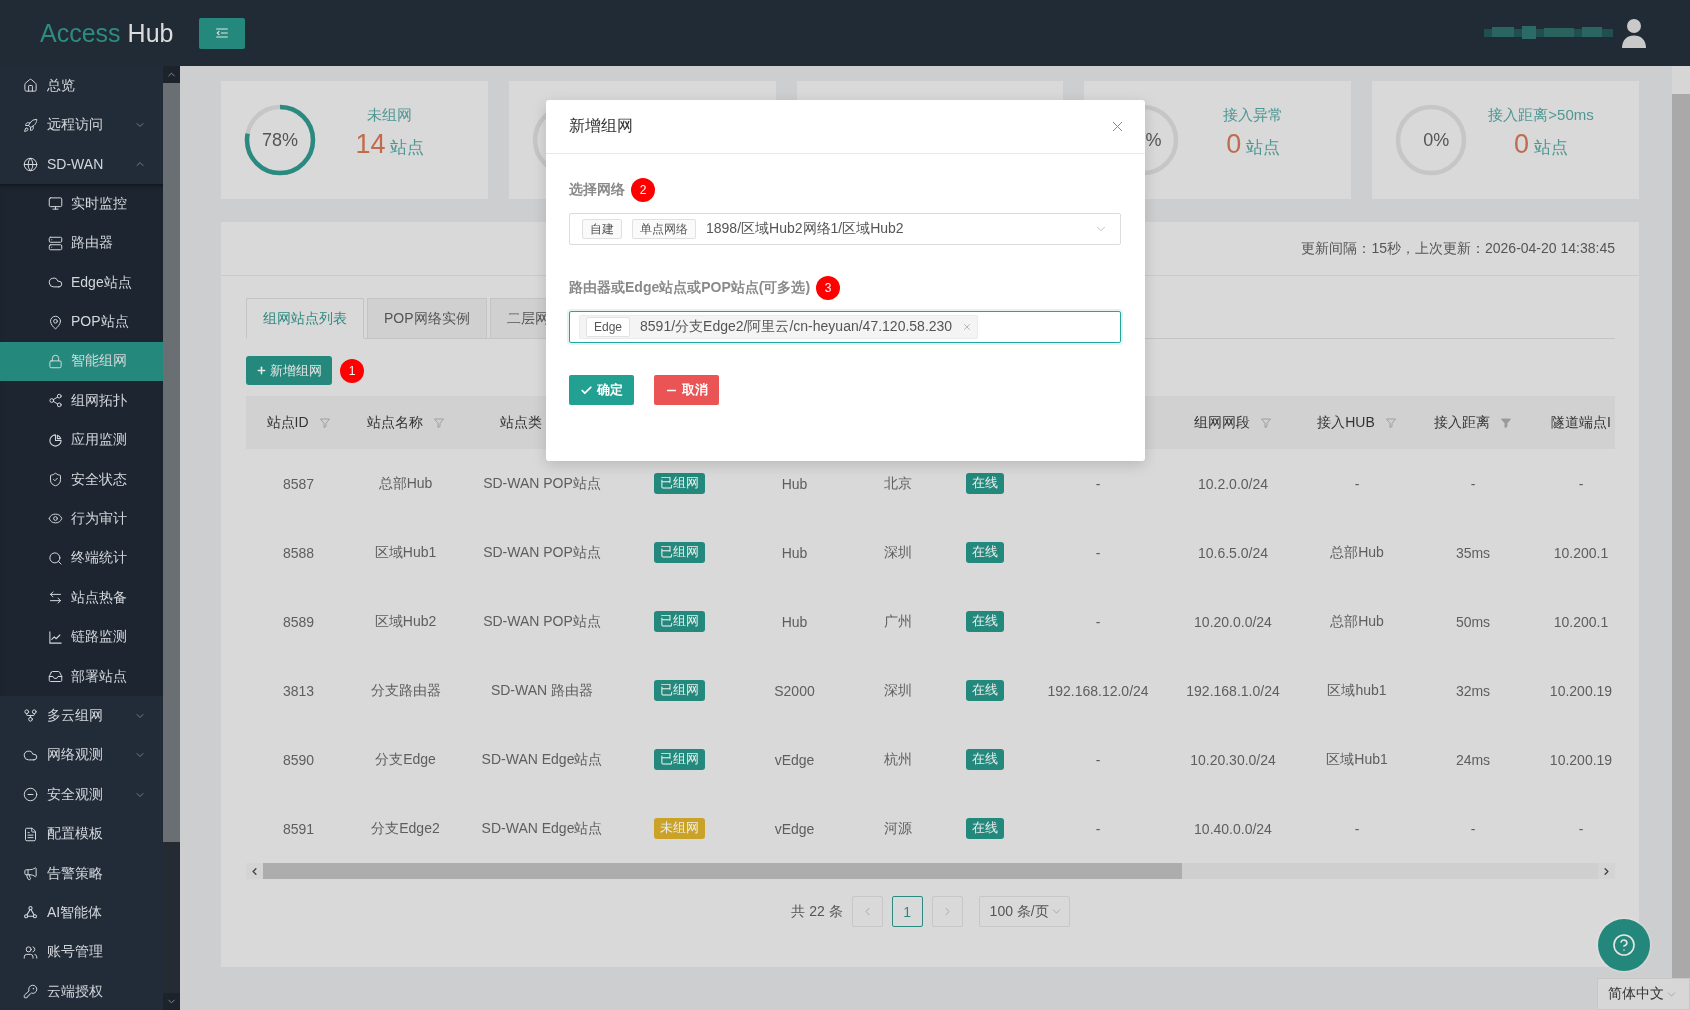  I want to click on nav-item: 网络观测, so click(81, 755).